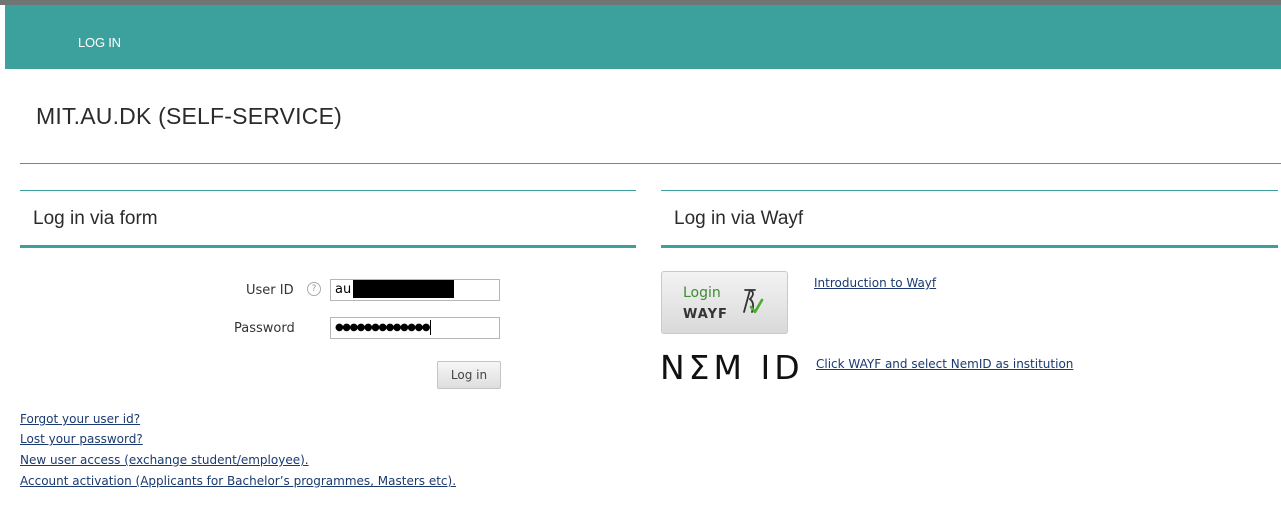 This screenshot has width=1281, height=529. What do you see at coordinates (469, 375) in the screenshot?
I see `login-button: Log in` at bounding box center [469, 375].